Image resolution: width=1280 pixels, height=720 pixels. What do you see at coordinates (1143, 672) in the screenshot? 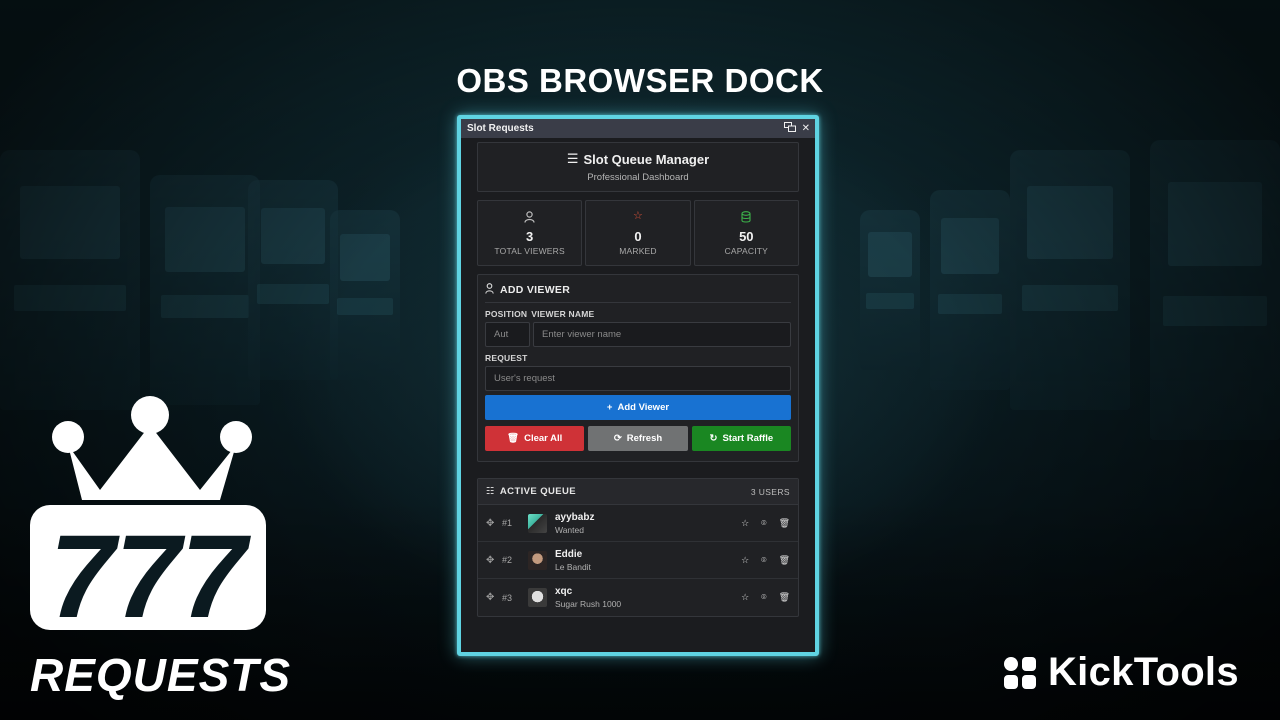
I see `brand-name: KickTools` at bounding box center [1143, 672].